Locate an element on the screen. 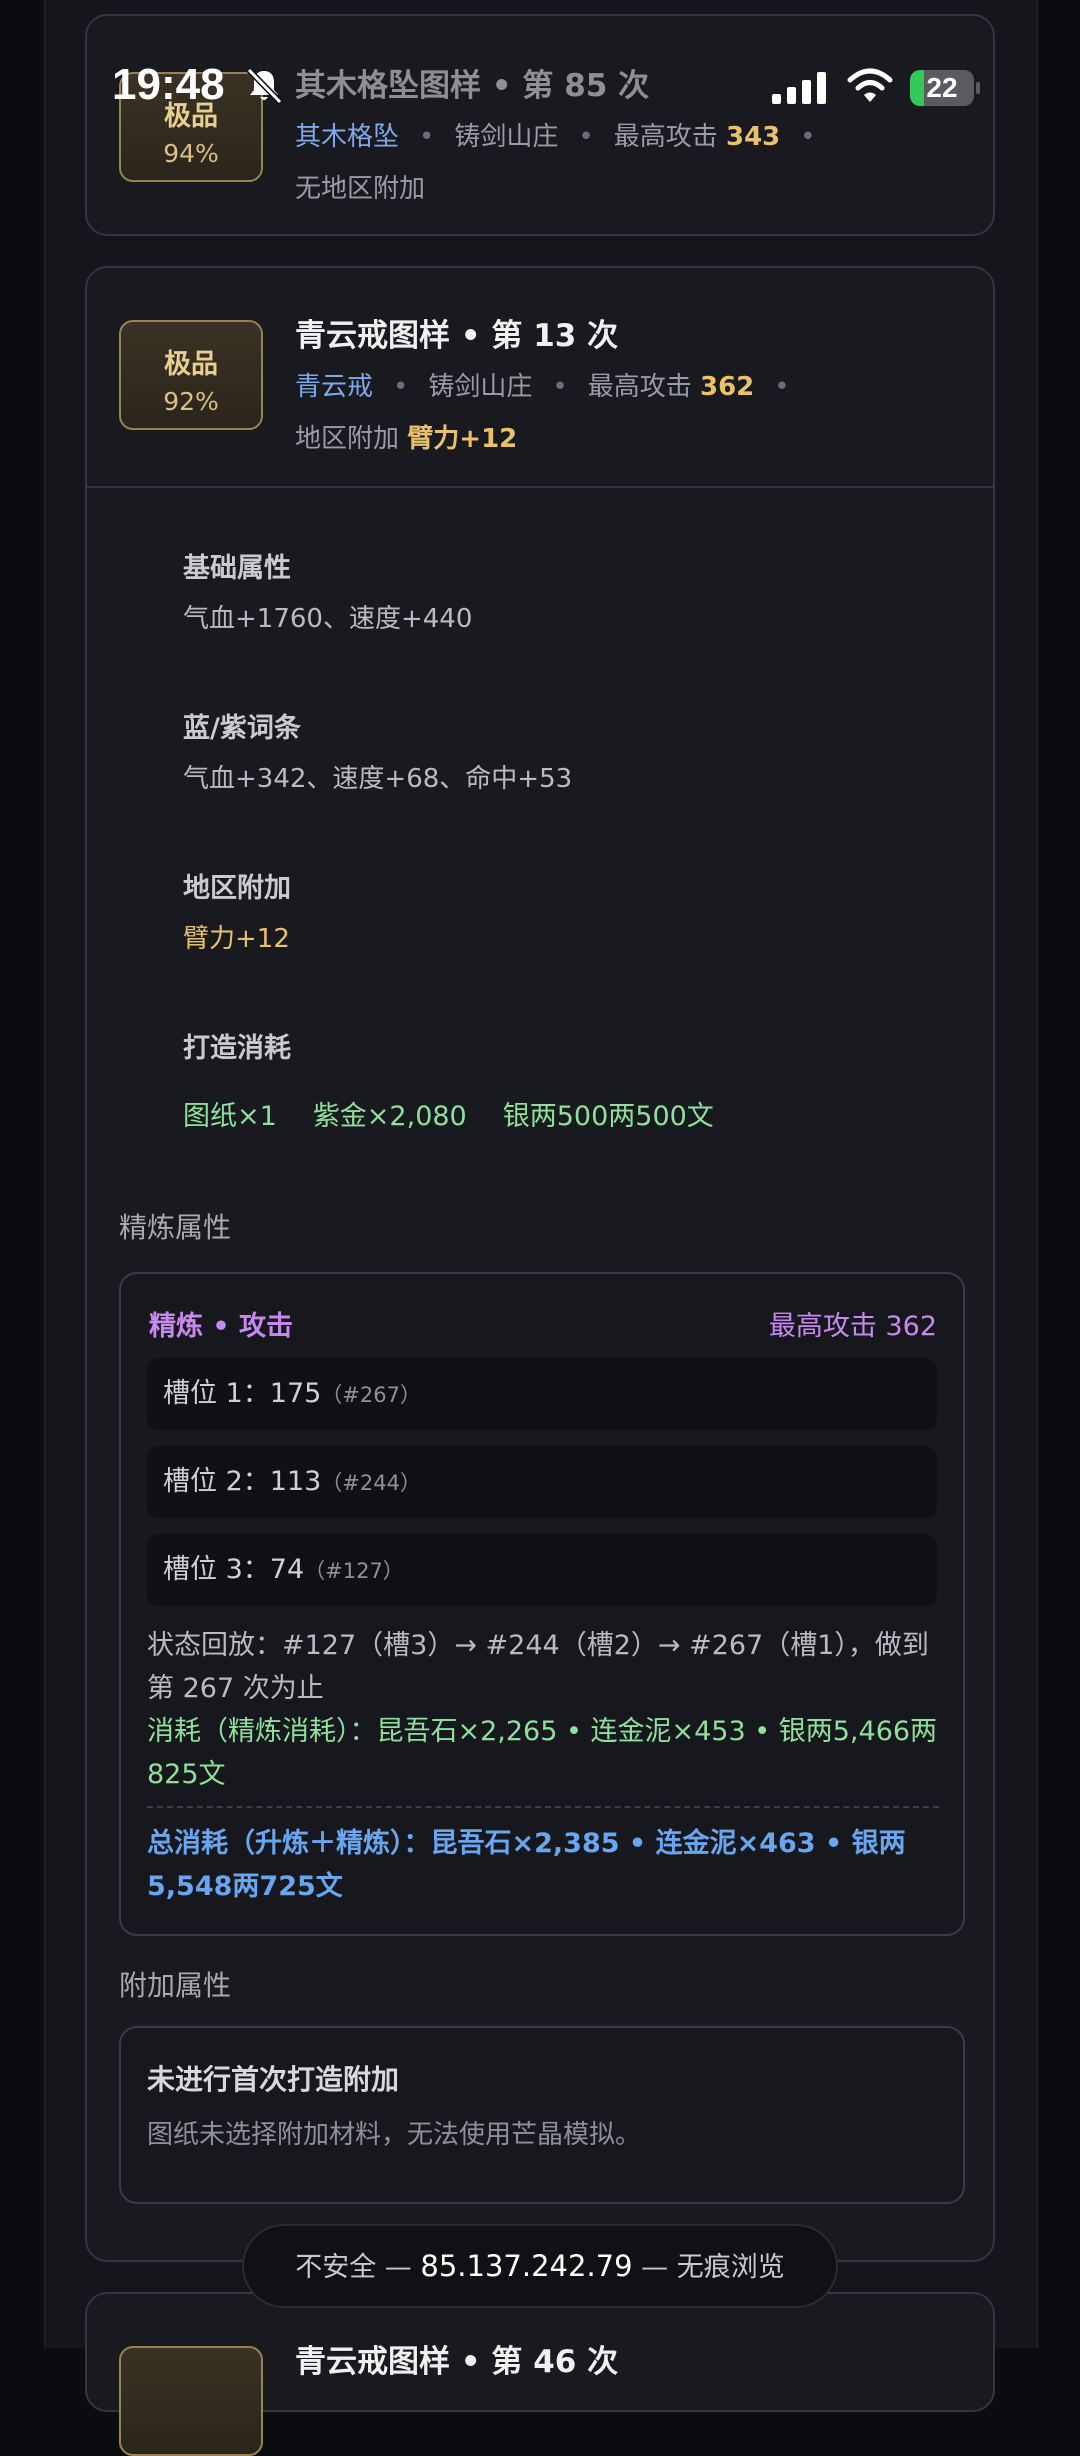  slot-index: （#244） is located at coordinates (371, 1483).